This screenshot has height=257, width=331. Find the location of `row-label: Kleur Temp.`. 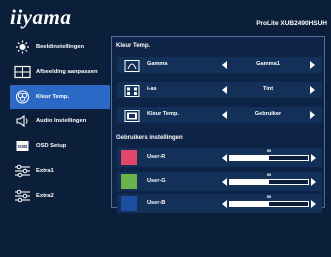

row-label: Kleur Temp. is located at coordinates (163, 114).